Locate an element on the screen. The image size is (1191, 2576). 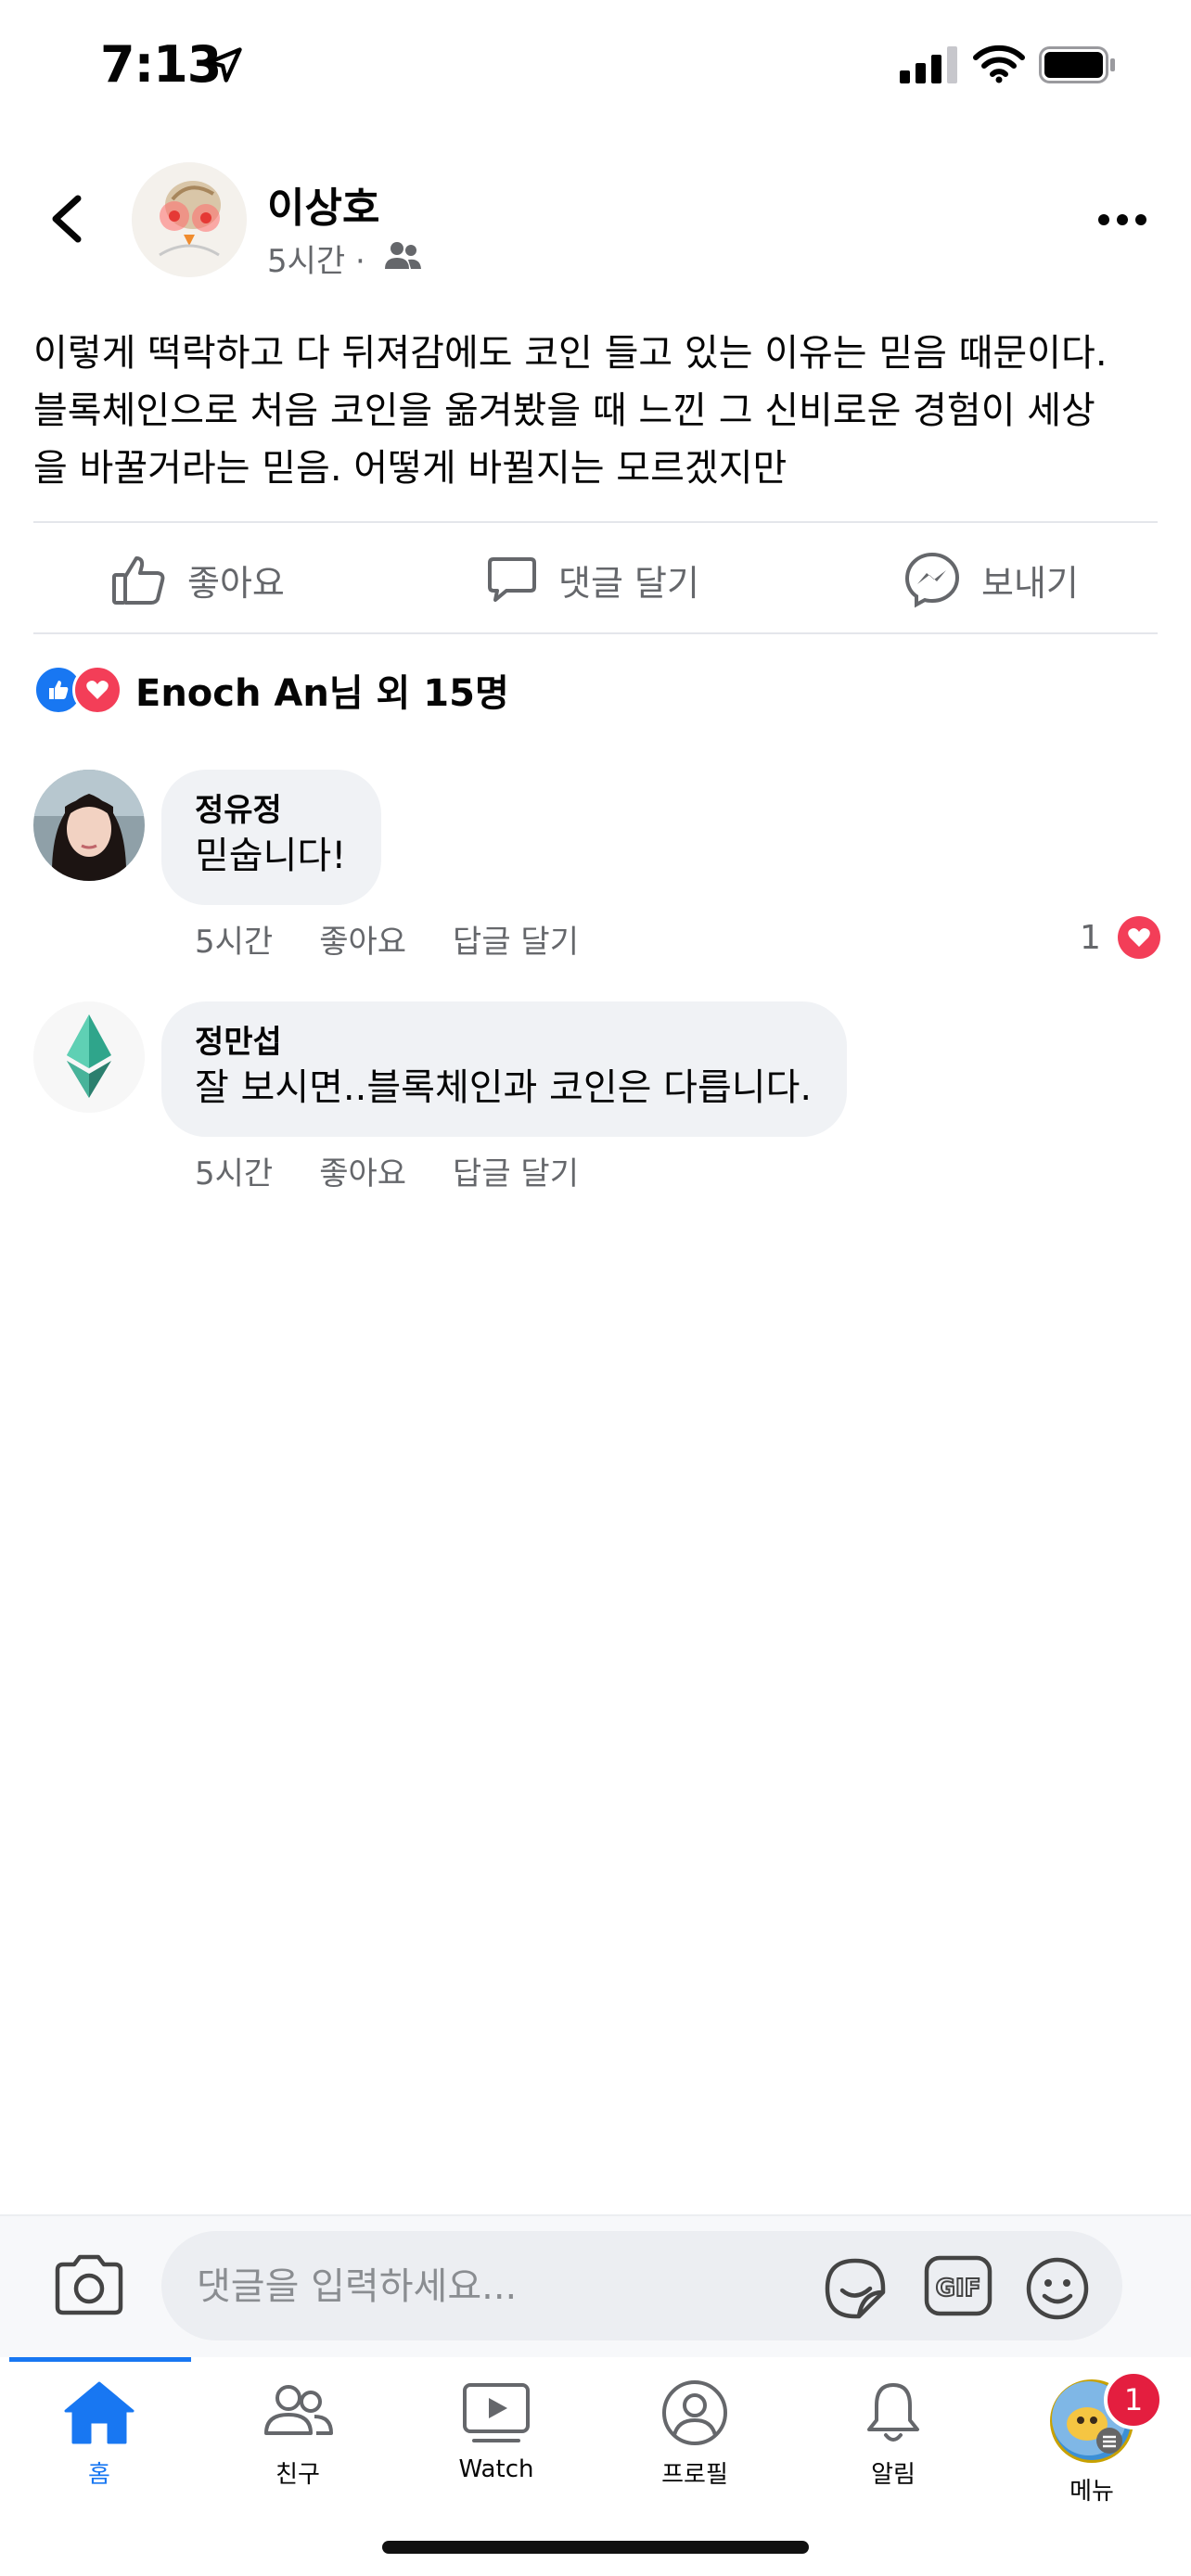
notification-badge: 1 is located at coordinates (1133, 2399).